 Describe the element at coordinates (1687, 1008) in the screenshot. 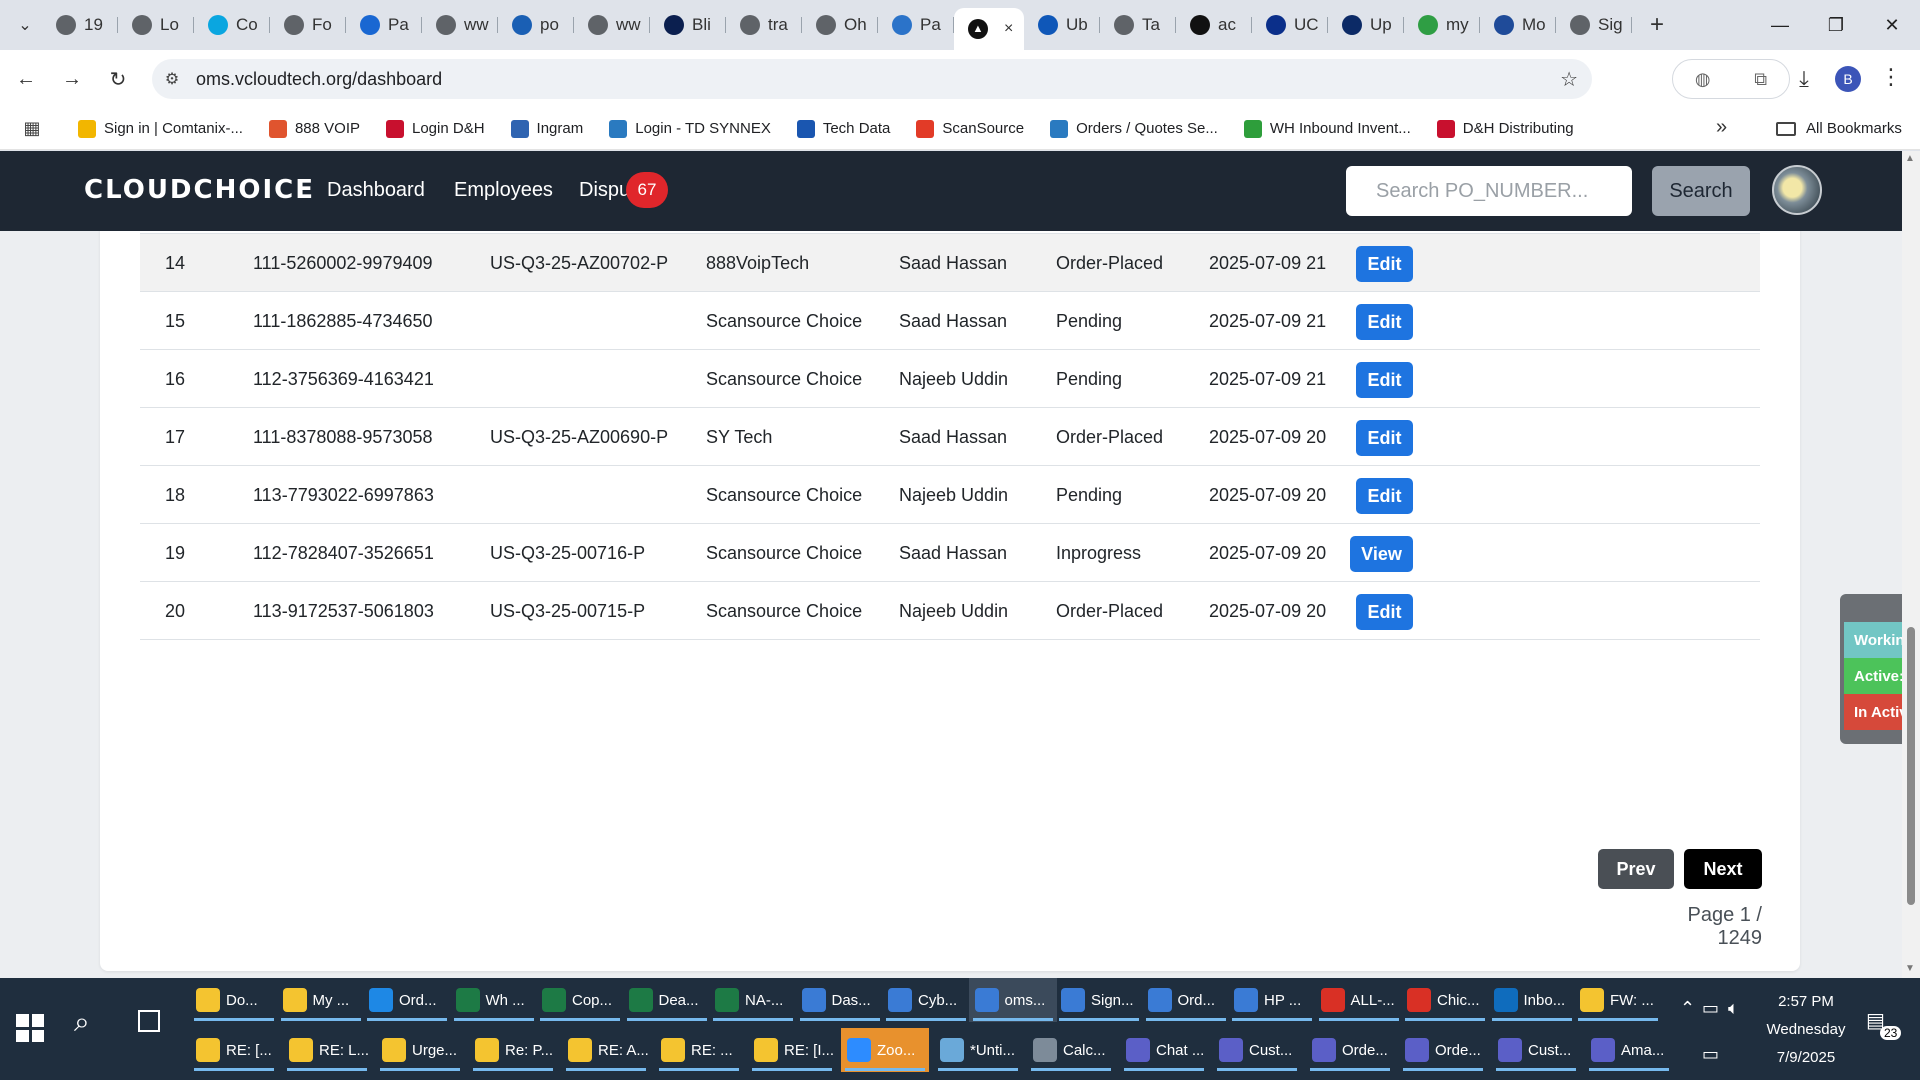

I see `tray-overflow-icon: ⌃` at that location.